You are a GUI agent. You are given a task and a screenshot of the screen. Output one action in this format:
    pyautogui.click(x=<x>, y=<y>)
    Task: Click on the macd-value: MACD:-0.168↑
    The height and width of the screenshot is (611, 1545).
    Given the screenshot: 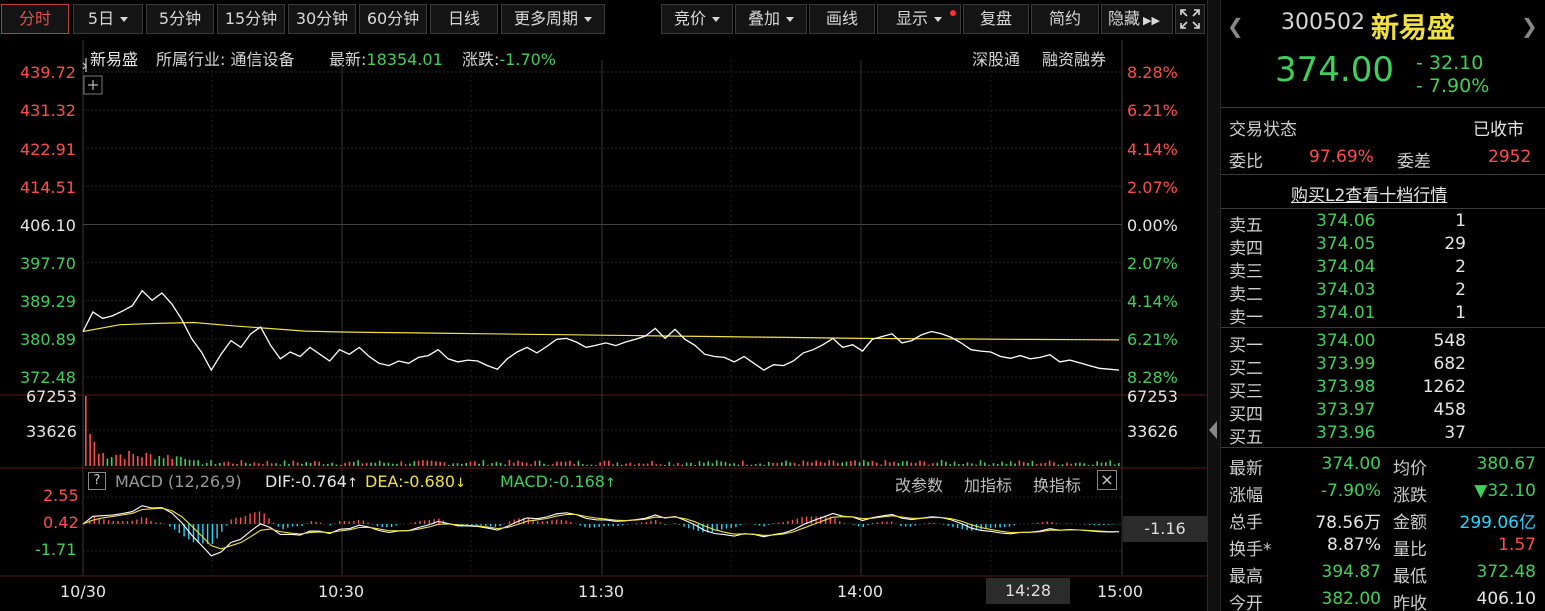 What is the action you would take?
    pyautogui.click(x=558, y=481)
    